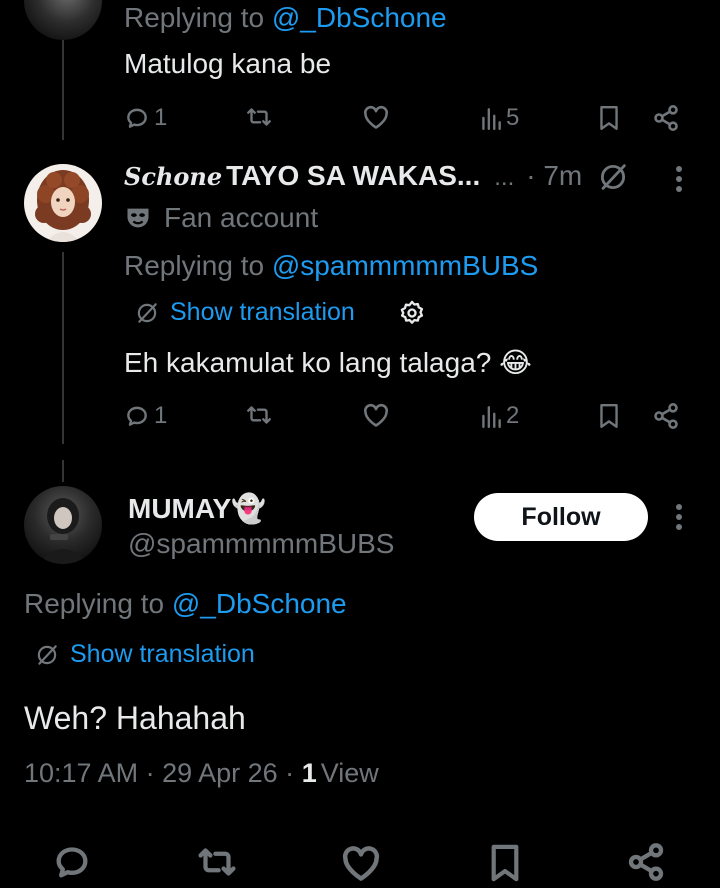 The image size is (720, 888). I want to click on tweet-text: Eh kakamulat ko lang talaga? 😂, so click(328, 362).